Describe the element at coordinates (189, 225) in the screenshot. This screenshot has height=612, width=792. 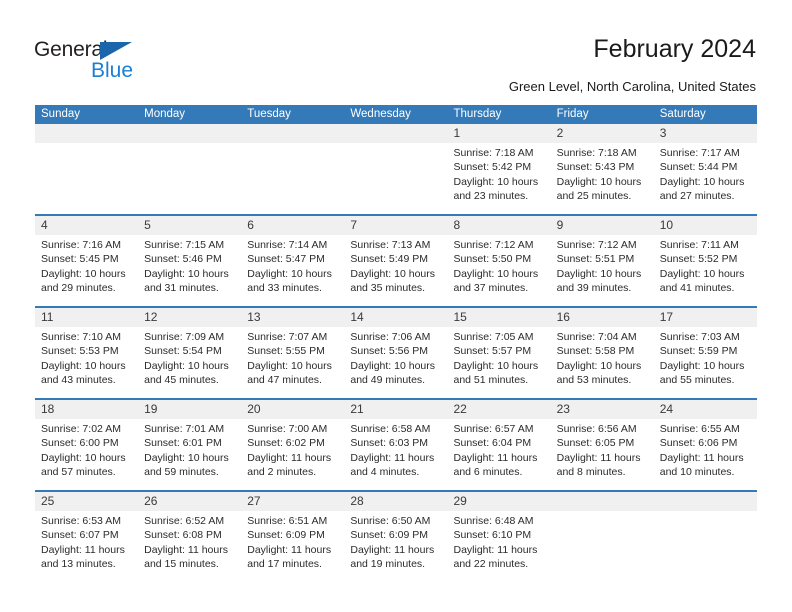
I see `day-number: 5` at that location.